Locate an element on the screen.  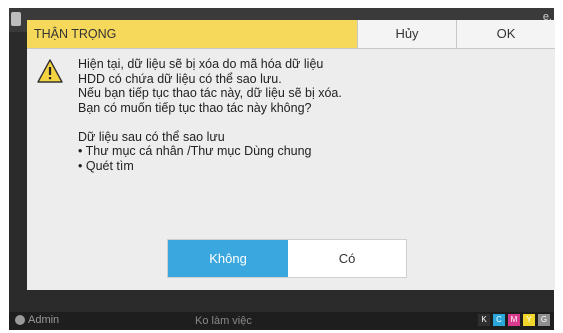
confirm-choice-group: Không Có is located at coordinates (287, 258).